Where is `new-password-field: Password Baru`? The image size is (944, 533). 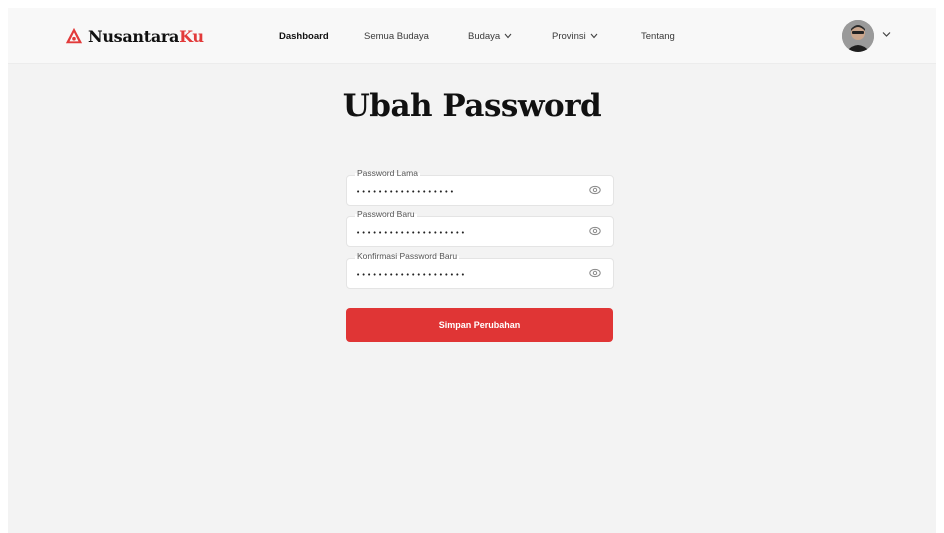 new-password-field: Password Baru is located at coordinates (480, 228).